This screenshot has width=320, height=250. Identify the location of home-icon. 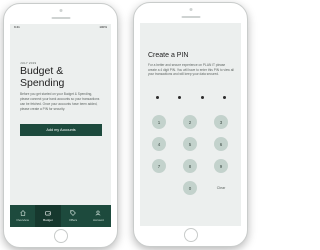
(23, 213).